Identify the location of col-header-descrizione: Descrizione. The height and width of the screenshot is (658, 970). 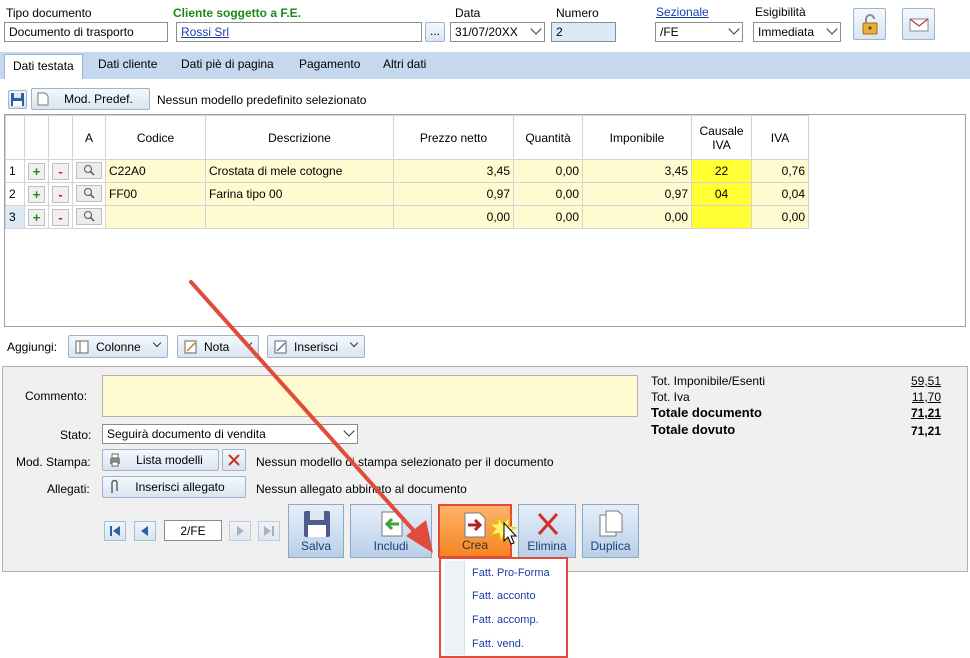
(299, 137).